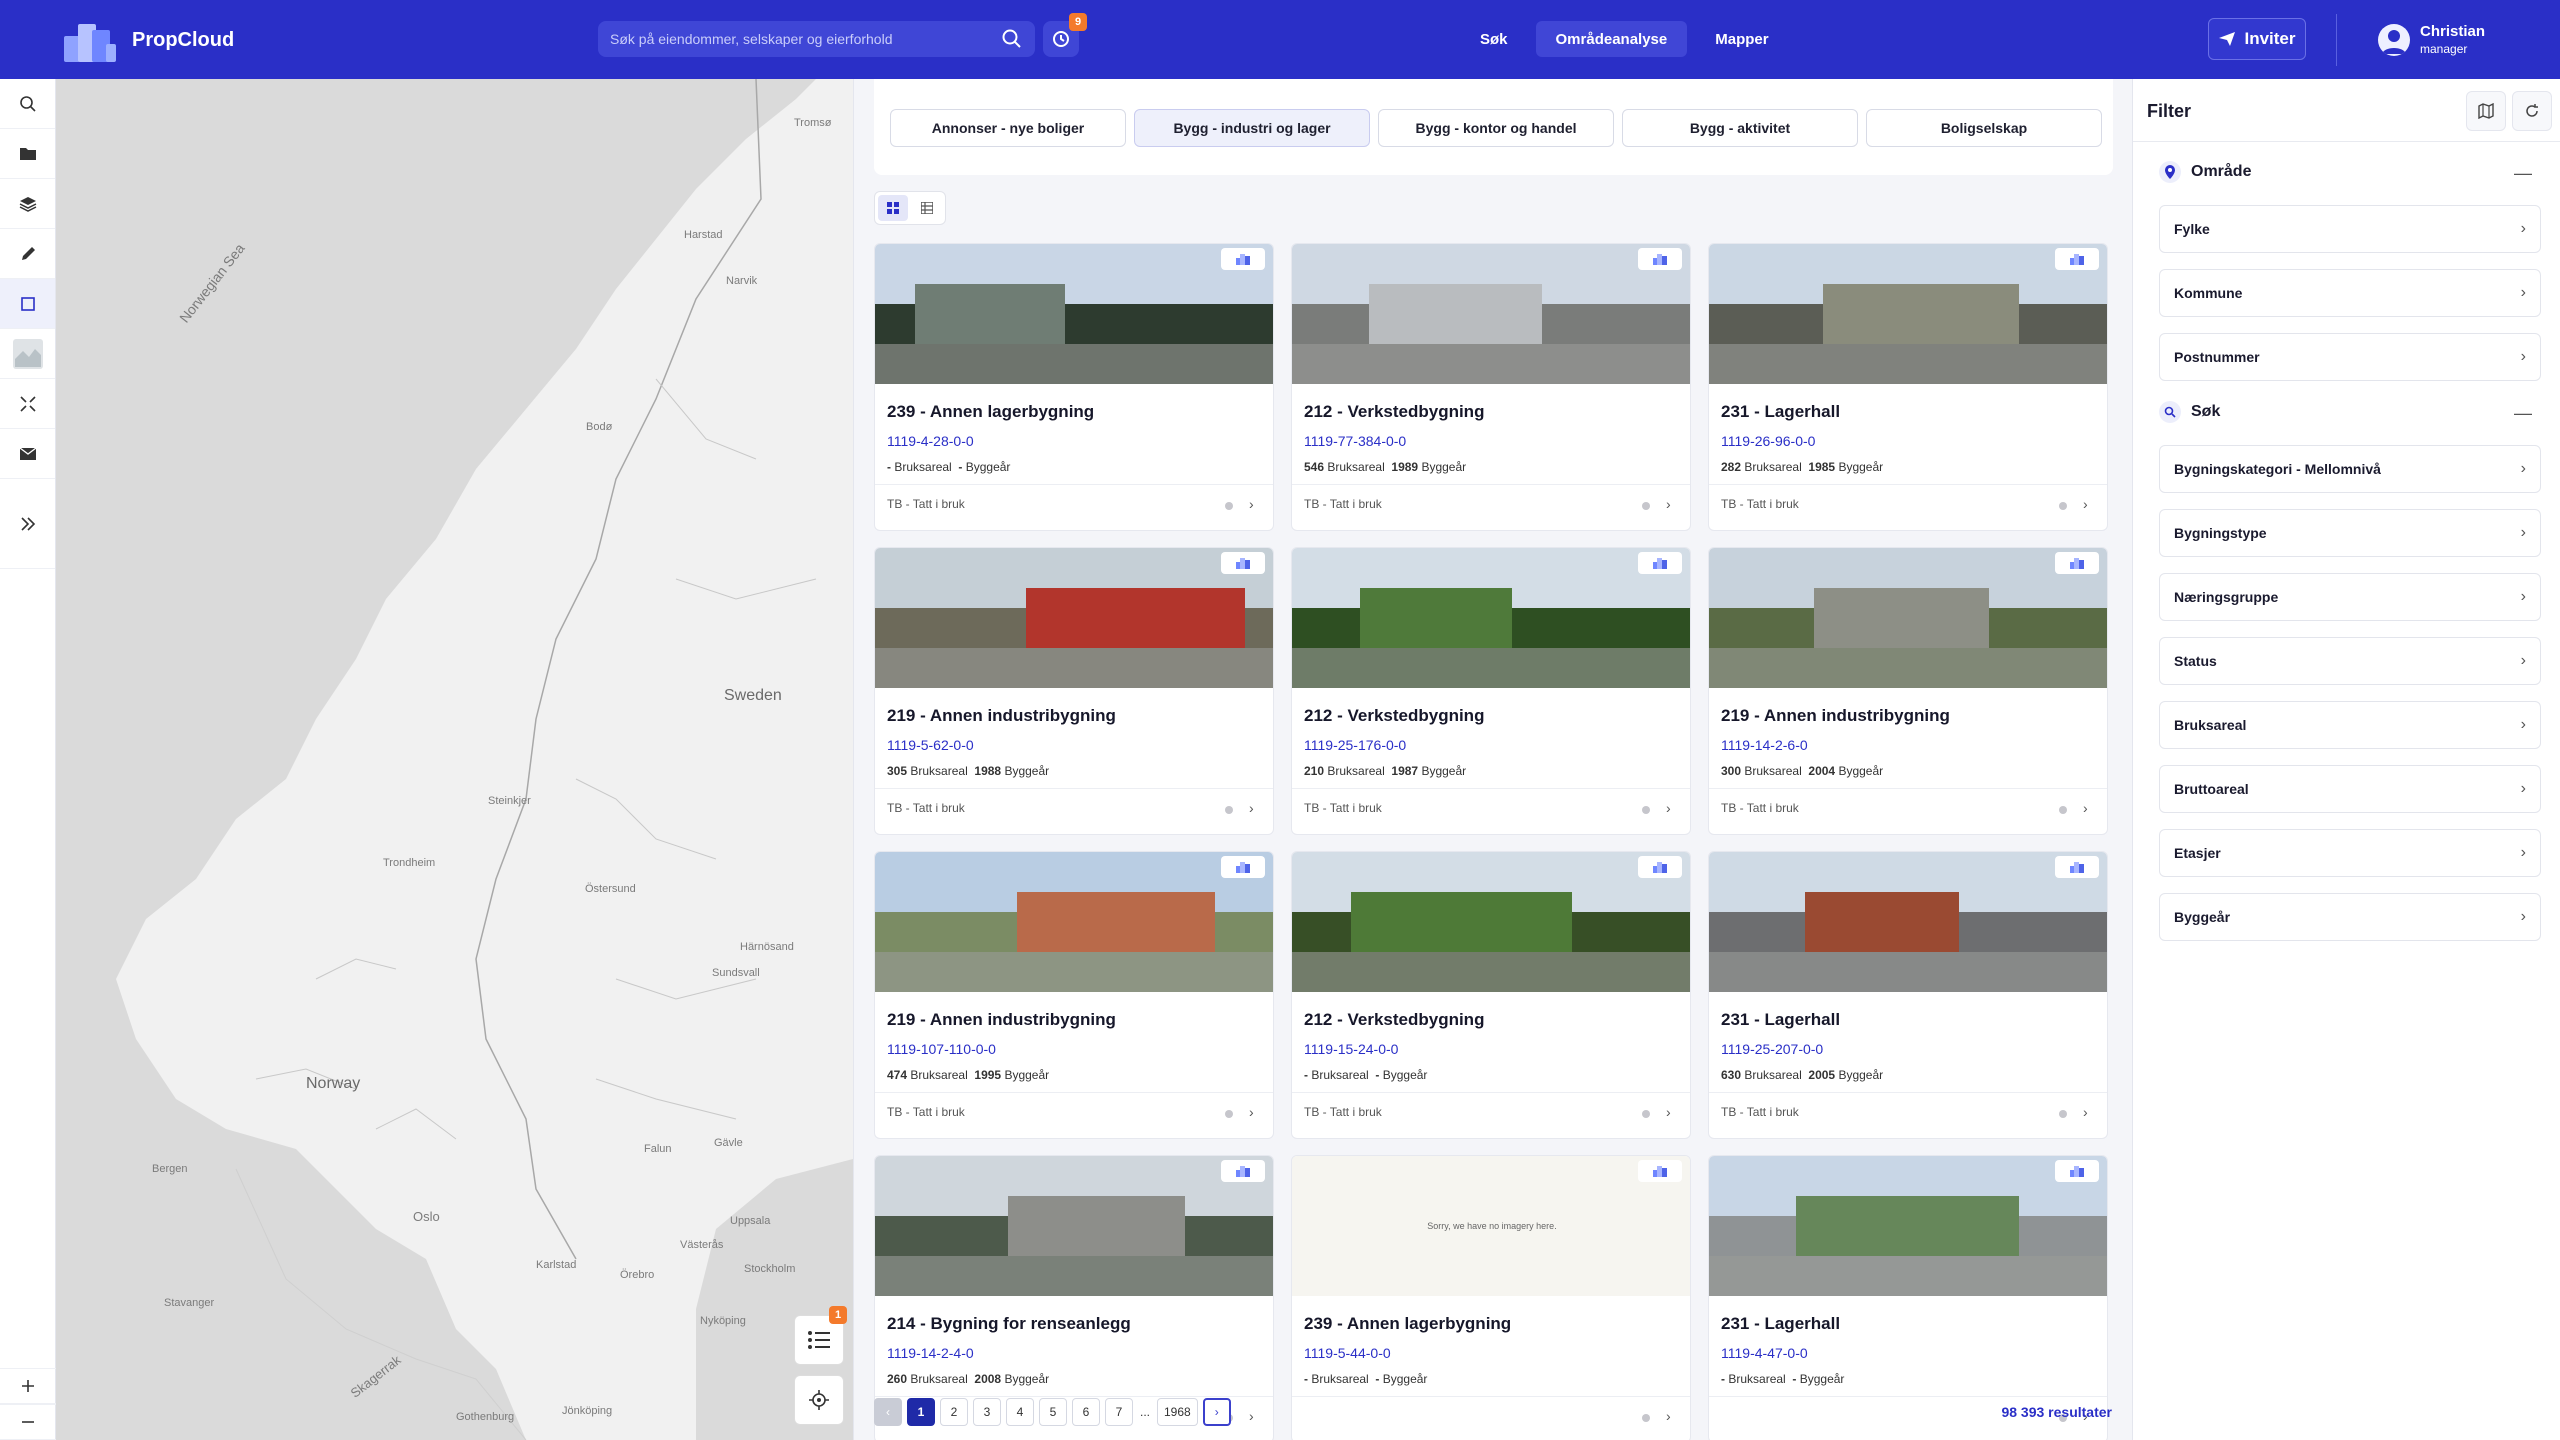 The width and height of the screenshot is (2560, 1440). Describe the element at coordinates (2350, 725) in the screenshot. I see `filter-bruksareal: Bruksareal ›` at that location.